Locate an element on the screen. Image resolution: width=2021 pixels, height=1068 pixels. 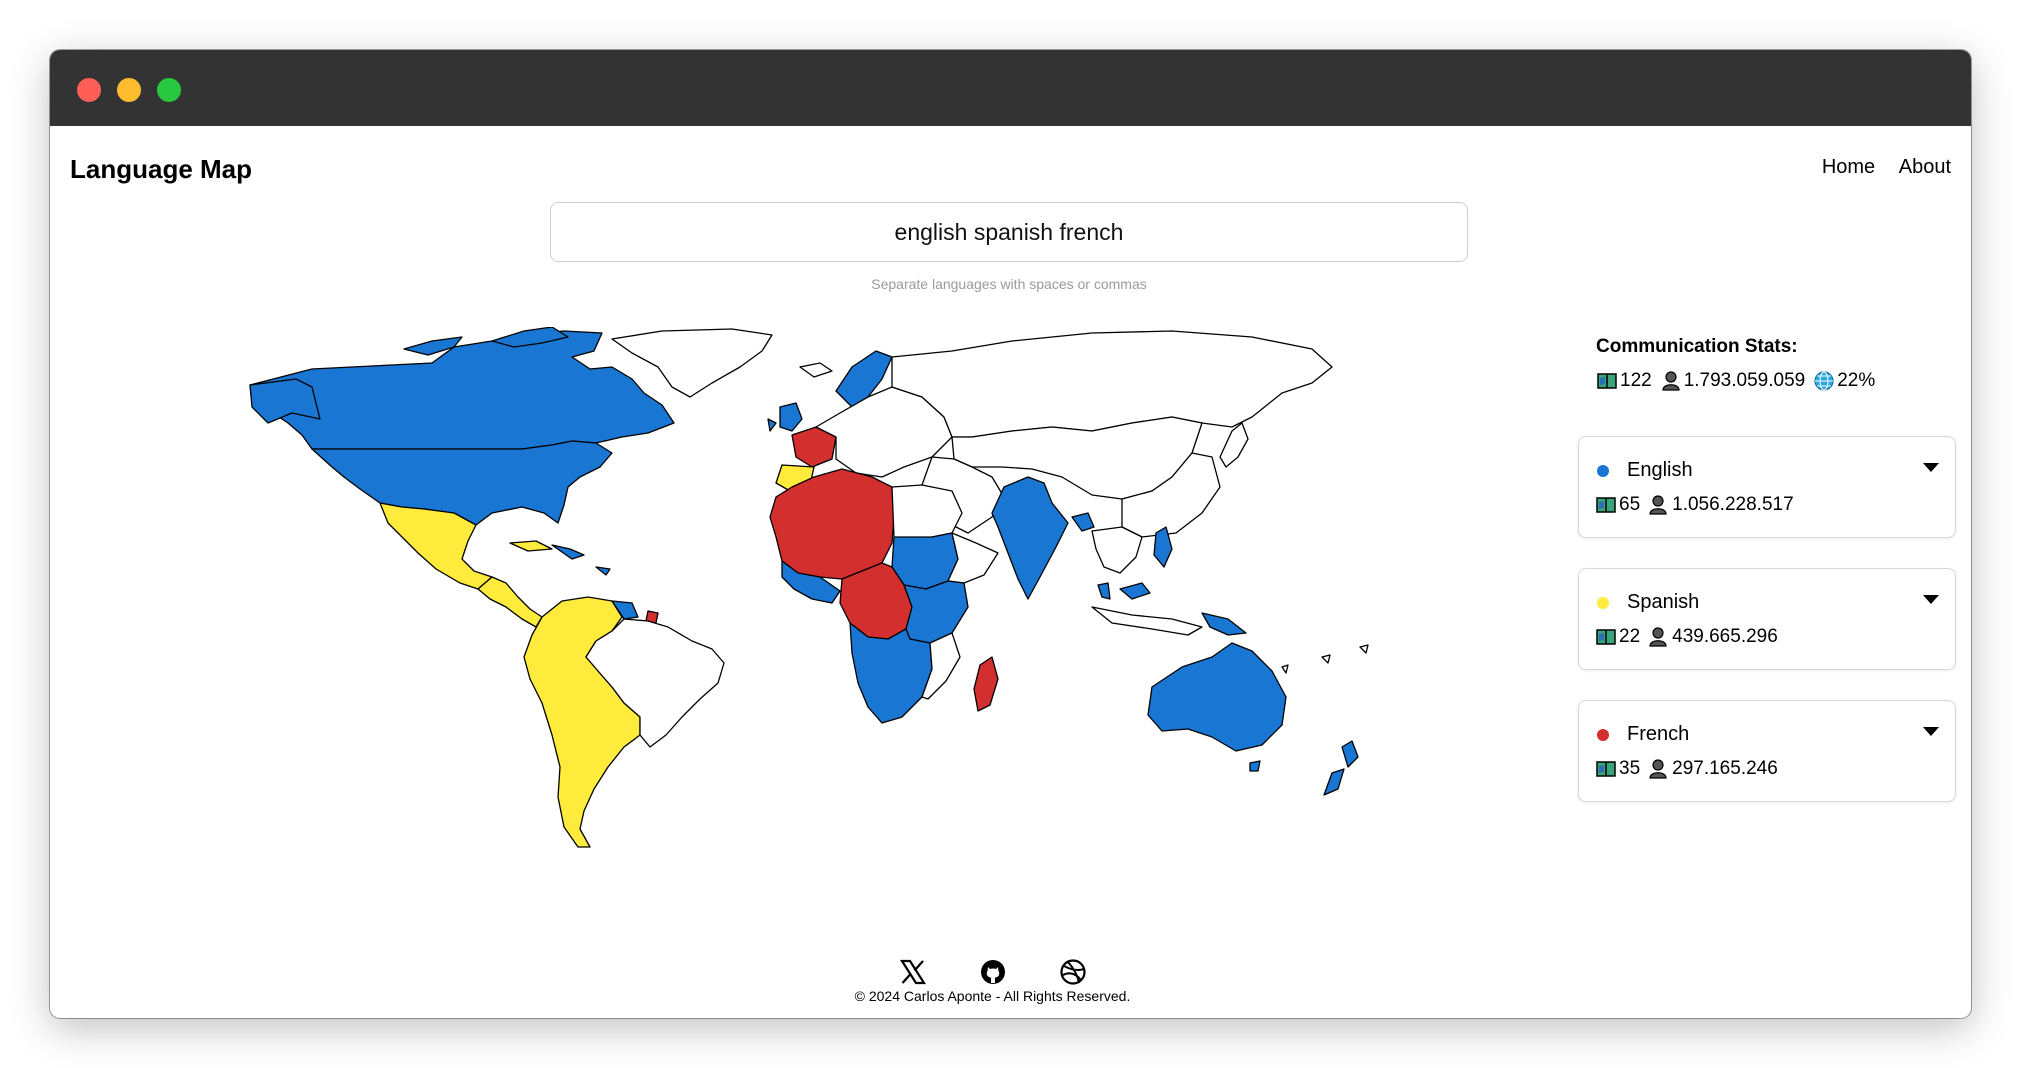
dribbble-icon is located at coordinates (1073, 972).